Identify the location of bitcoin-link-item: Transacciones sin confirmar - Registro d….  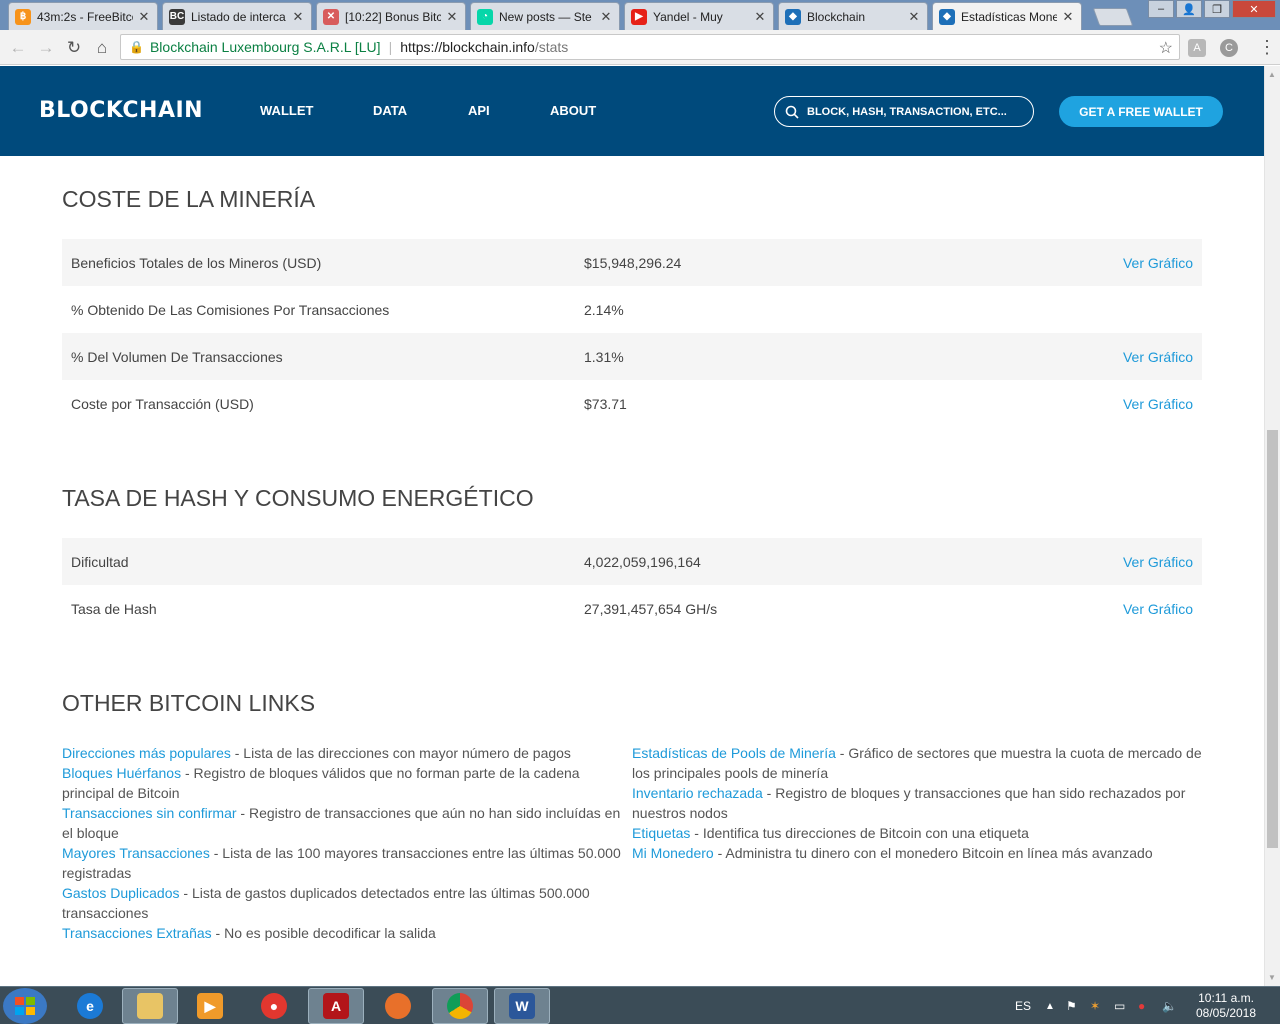
(348, 823).